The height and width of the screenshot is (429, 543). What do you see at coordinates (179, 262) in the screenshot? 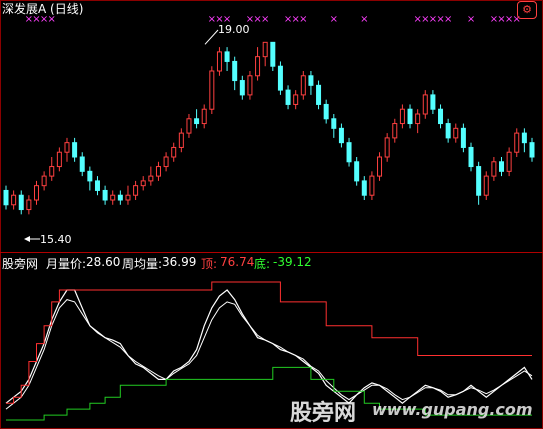
I see `weekly-value: 36.99` at bounding box center [179, 262].